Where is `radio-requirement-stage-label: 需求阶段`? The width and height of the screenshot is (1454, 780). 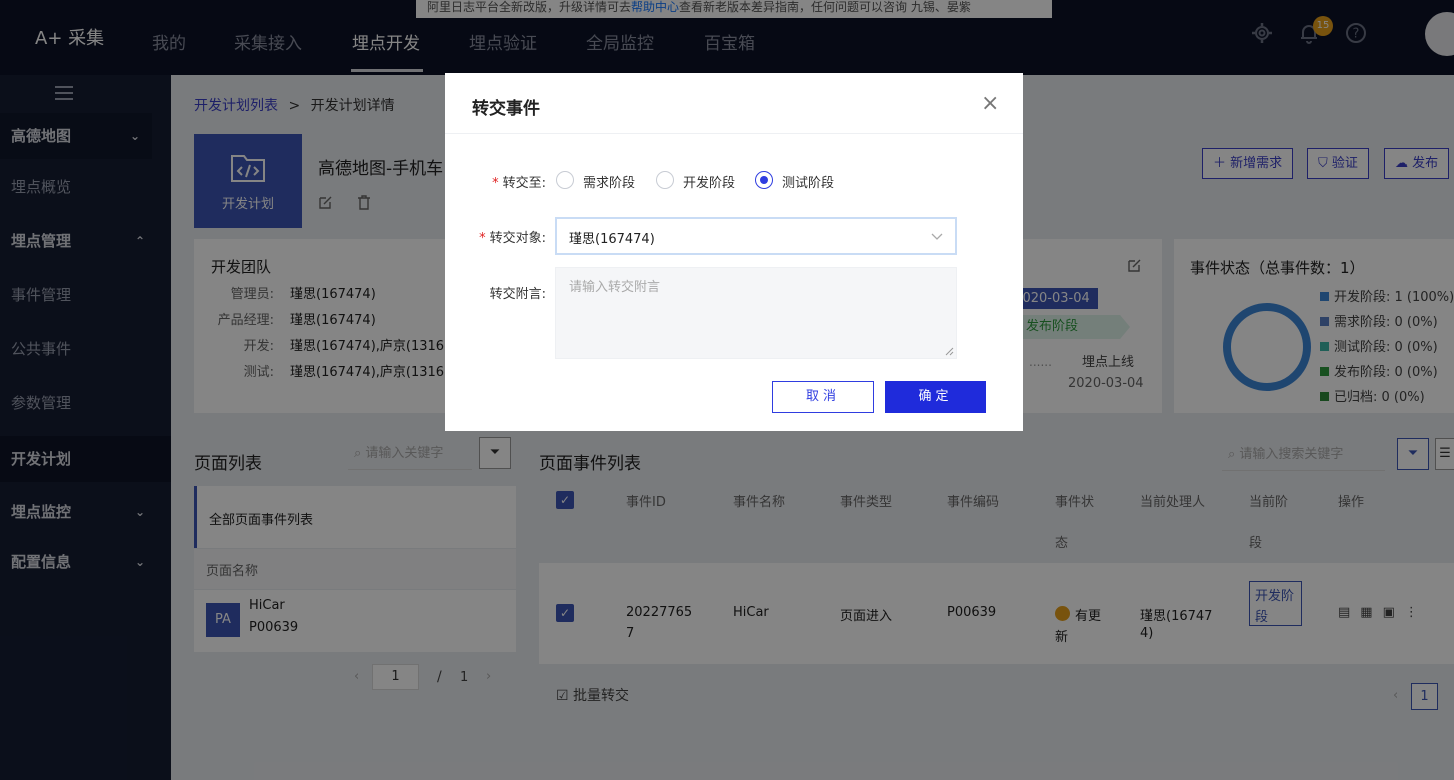
radio-requirement-stage-label: 需求阶段 is located at coordinates (609, 181).